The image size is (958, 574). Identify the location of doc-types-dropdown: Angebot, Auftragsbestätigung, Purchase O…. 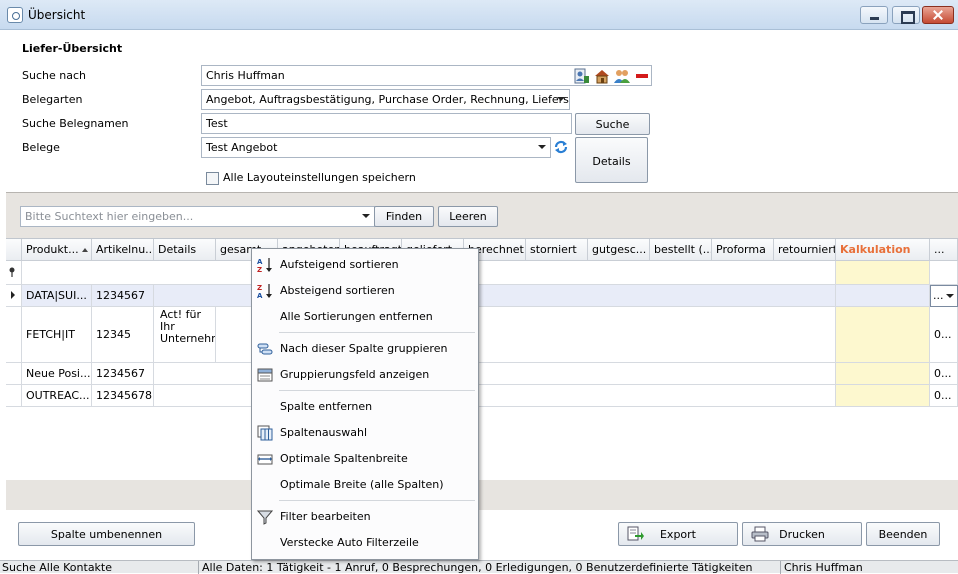
(385, 99).